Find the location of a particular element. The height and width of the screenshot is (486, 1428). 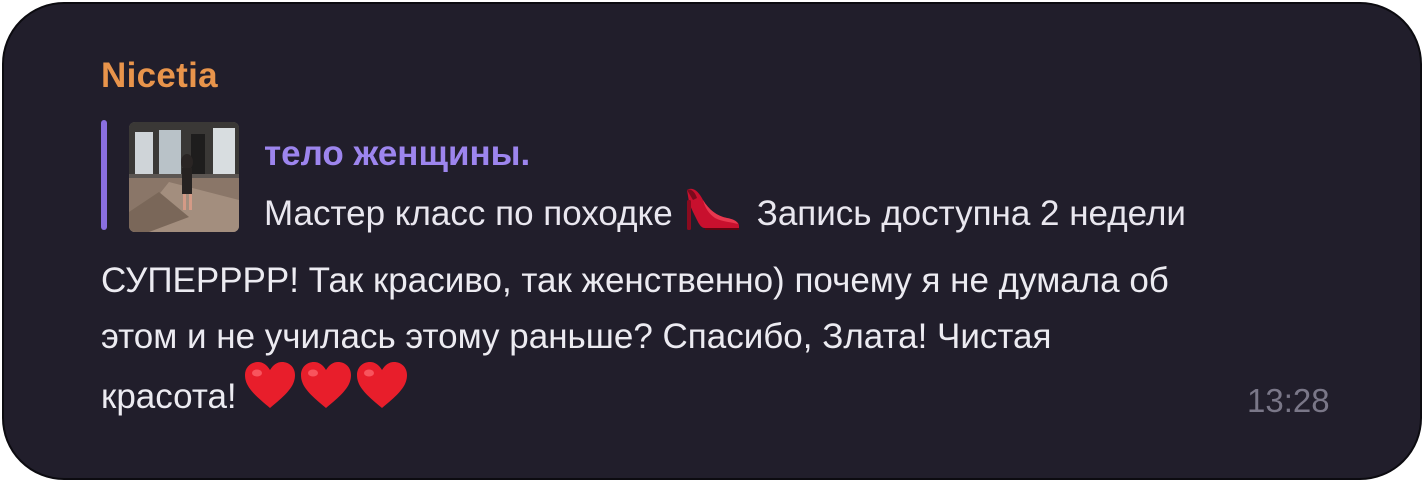

hearts-group is located at coordinates (327, 393).